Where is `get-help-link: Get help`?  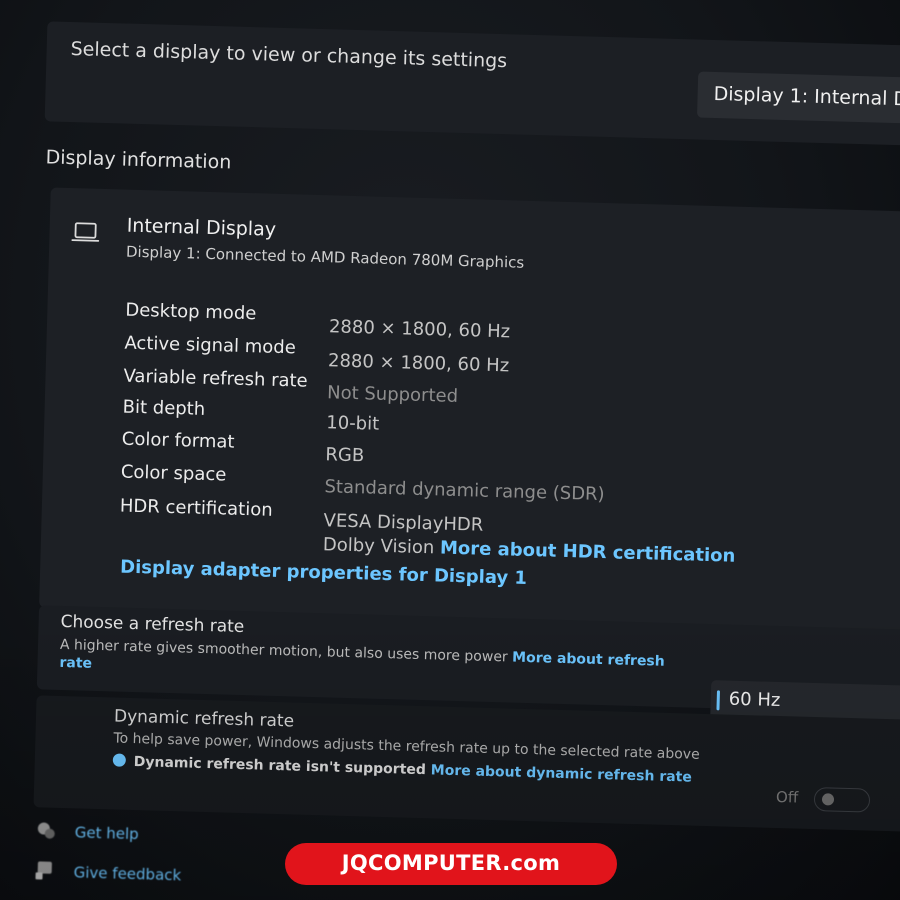 get-help-link: Get help is located at coordinates (87, 831).